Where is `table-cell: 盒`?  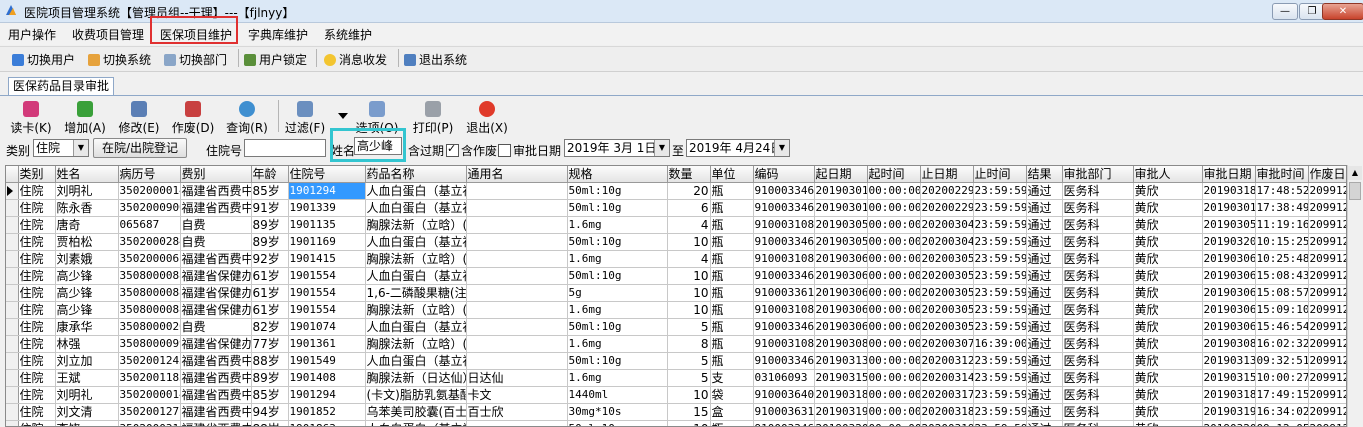
table-cell: 盒 is located at coordinates (732, 412).